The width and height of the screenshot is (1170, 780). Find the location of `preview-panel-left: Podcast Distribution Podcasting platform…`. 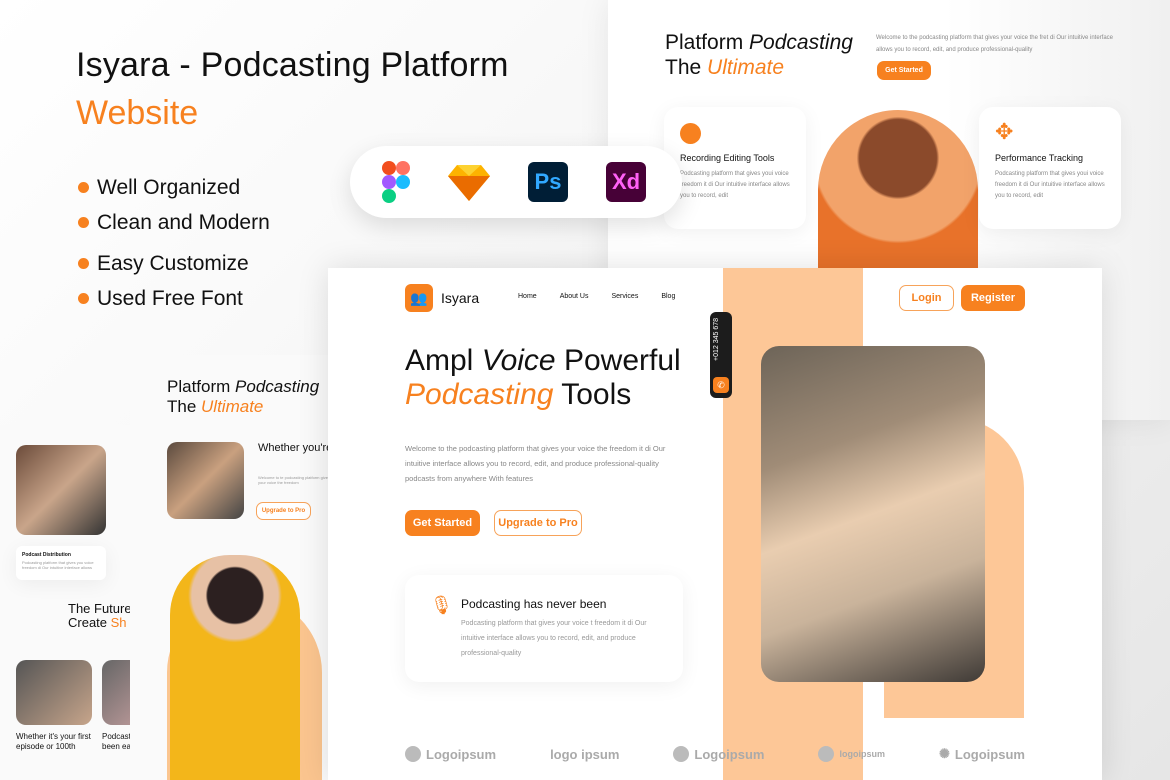

preview-panel-left: Podcast Distribution Podcasting platform… is located at coordinates (71, 602).